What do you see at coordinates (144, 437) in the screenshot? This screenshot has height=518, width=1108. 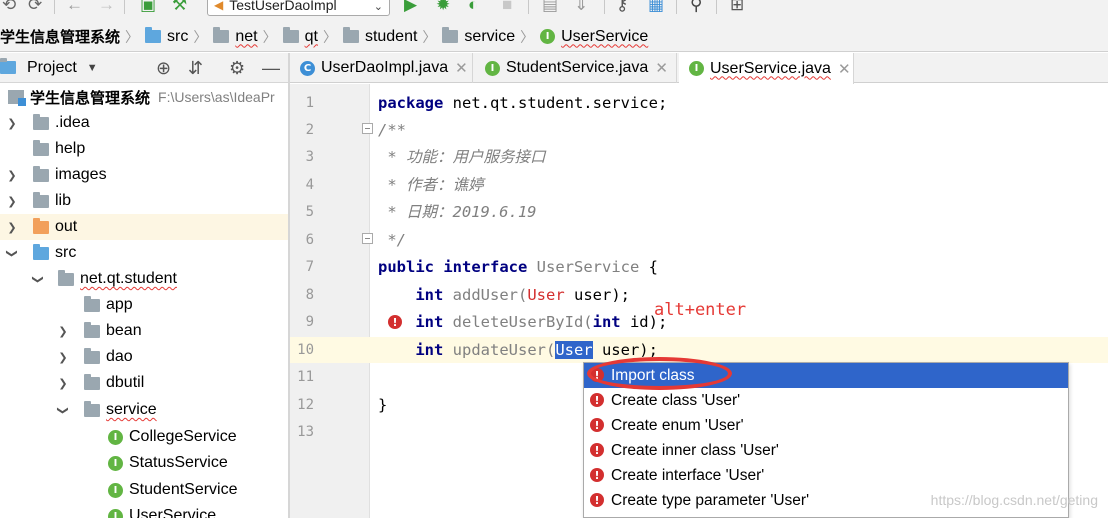 I see `tree-item-collegeservice: I CollegeService` at bounding box center [144, 437].